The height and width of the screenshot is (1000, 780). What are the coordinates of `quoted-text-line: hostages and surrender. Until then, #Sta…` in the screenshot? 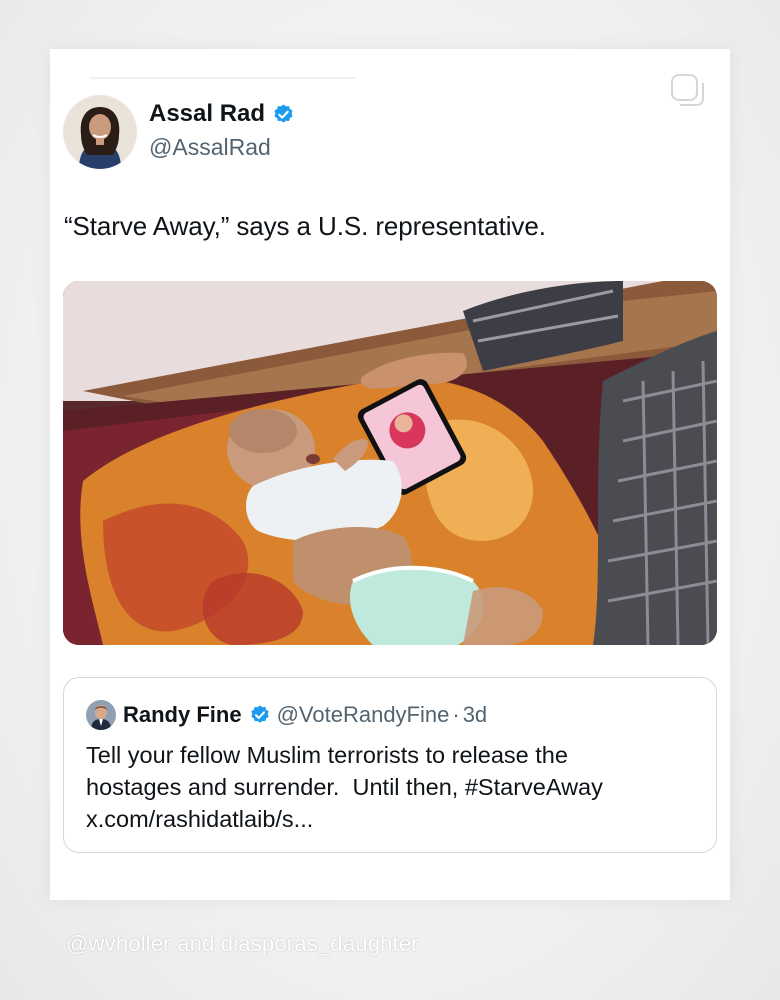 It's located at (344, 787).